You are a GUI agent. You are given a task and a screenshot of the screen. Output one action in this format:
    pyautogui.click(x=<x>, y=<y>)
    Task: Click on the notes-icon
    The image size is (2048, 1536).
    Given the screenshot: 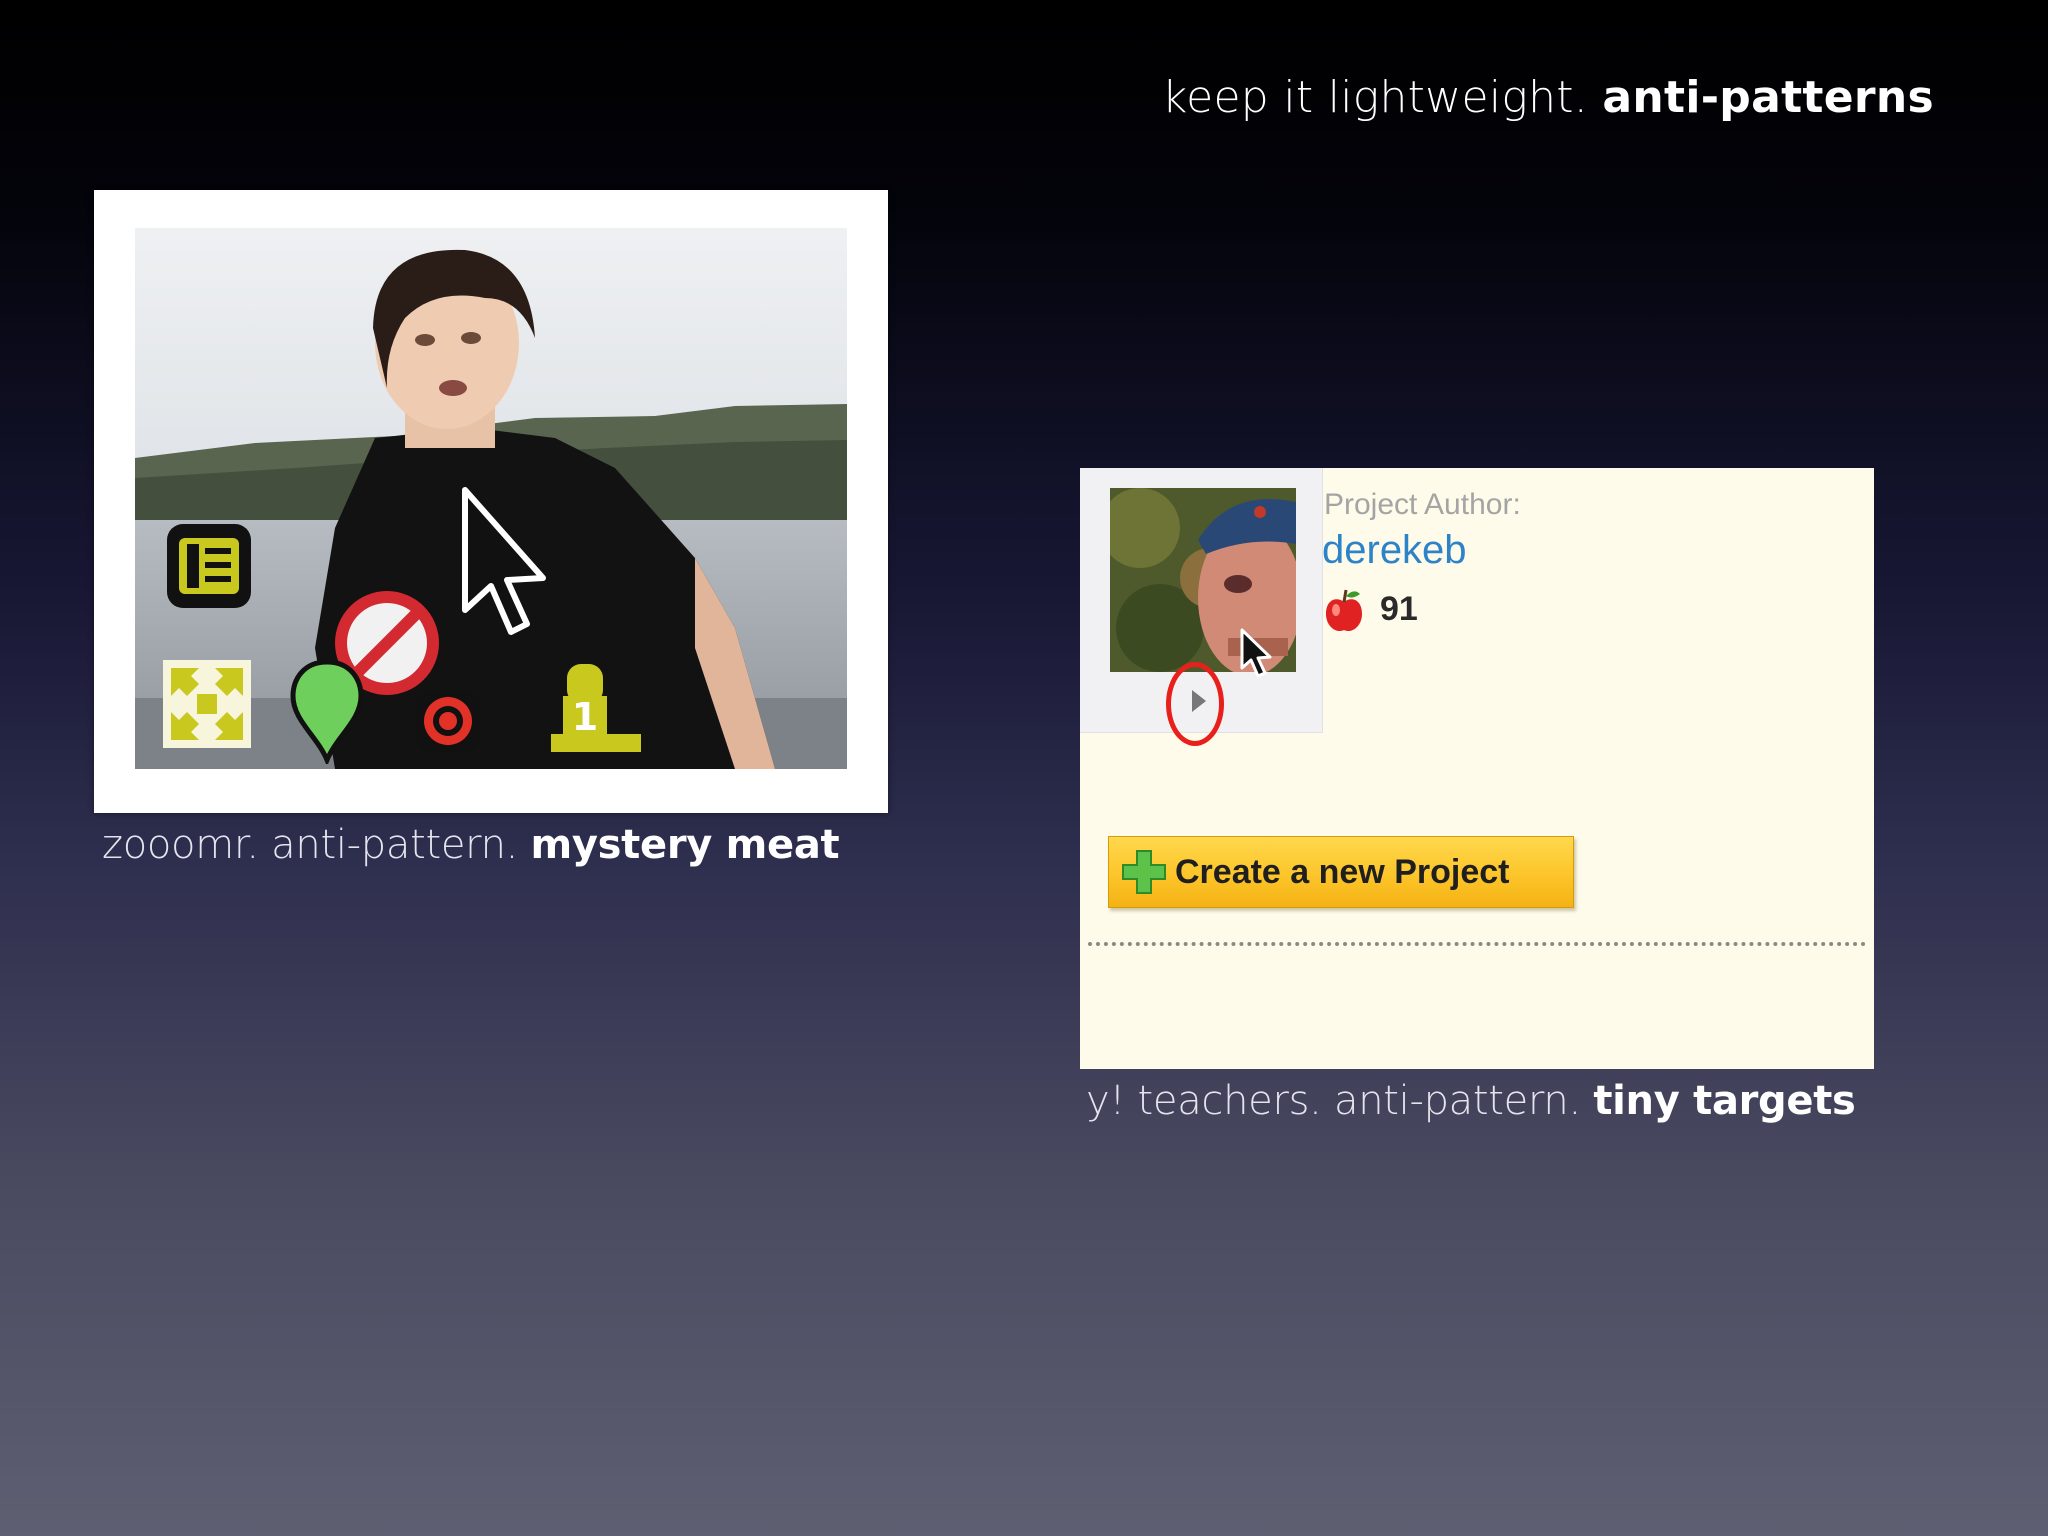 What is the action you would take?
    pyautogui.click(x=209, y=566)
    